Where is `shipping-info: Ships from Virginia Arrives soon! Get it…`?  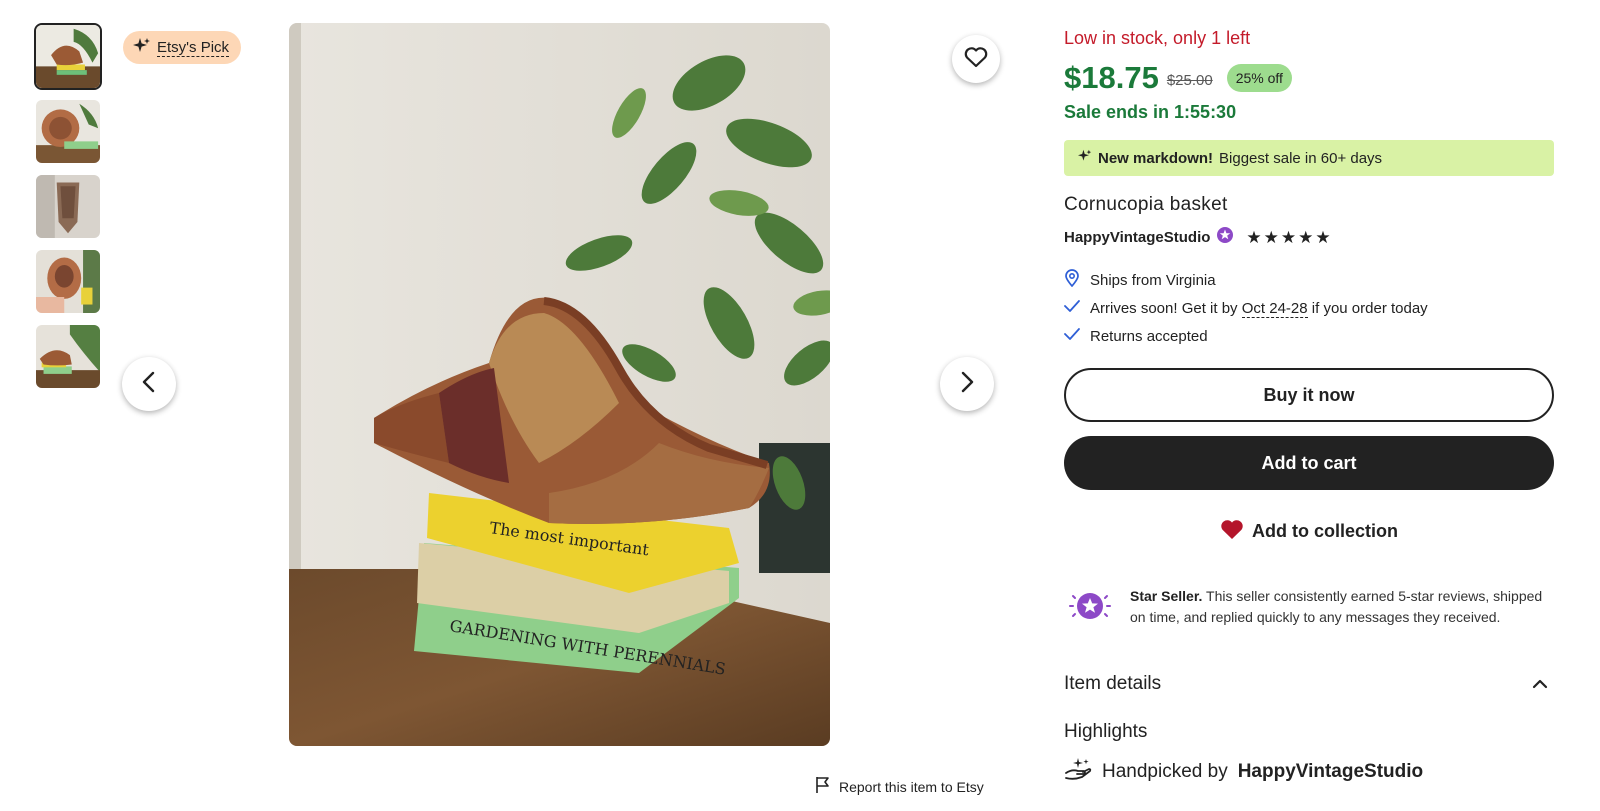
shipping-info: Ships from Virginia Arrives soon! Get it… is located at coordinates (1309, 308).